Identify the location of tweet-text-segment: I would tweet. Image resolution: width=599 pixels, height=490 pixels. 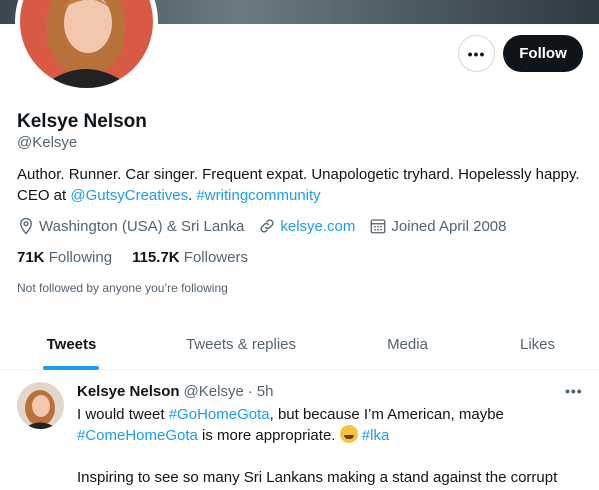
(123, 414).